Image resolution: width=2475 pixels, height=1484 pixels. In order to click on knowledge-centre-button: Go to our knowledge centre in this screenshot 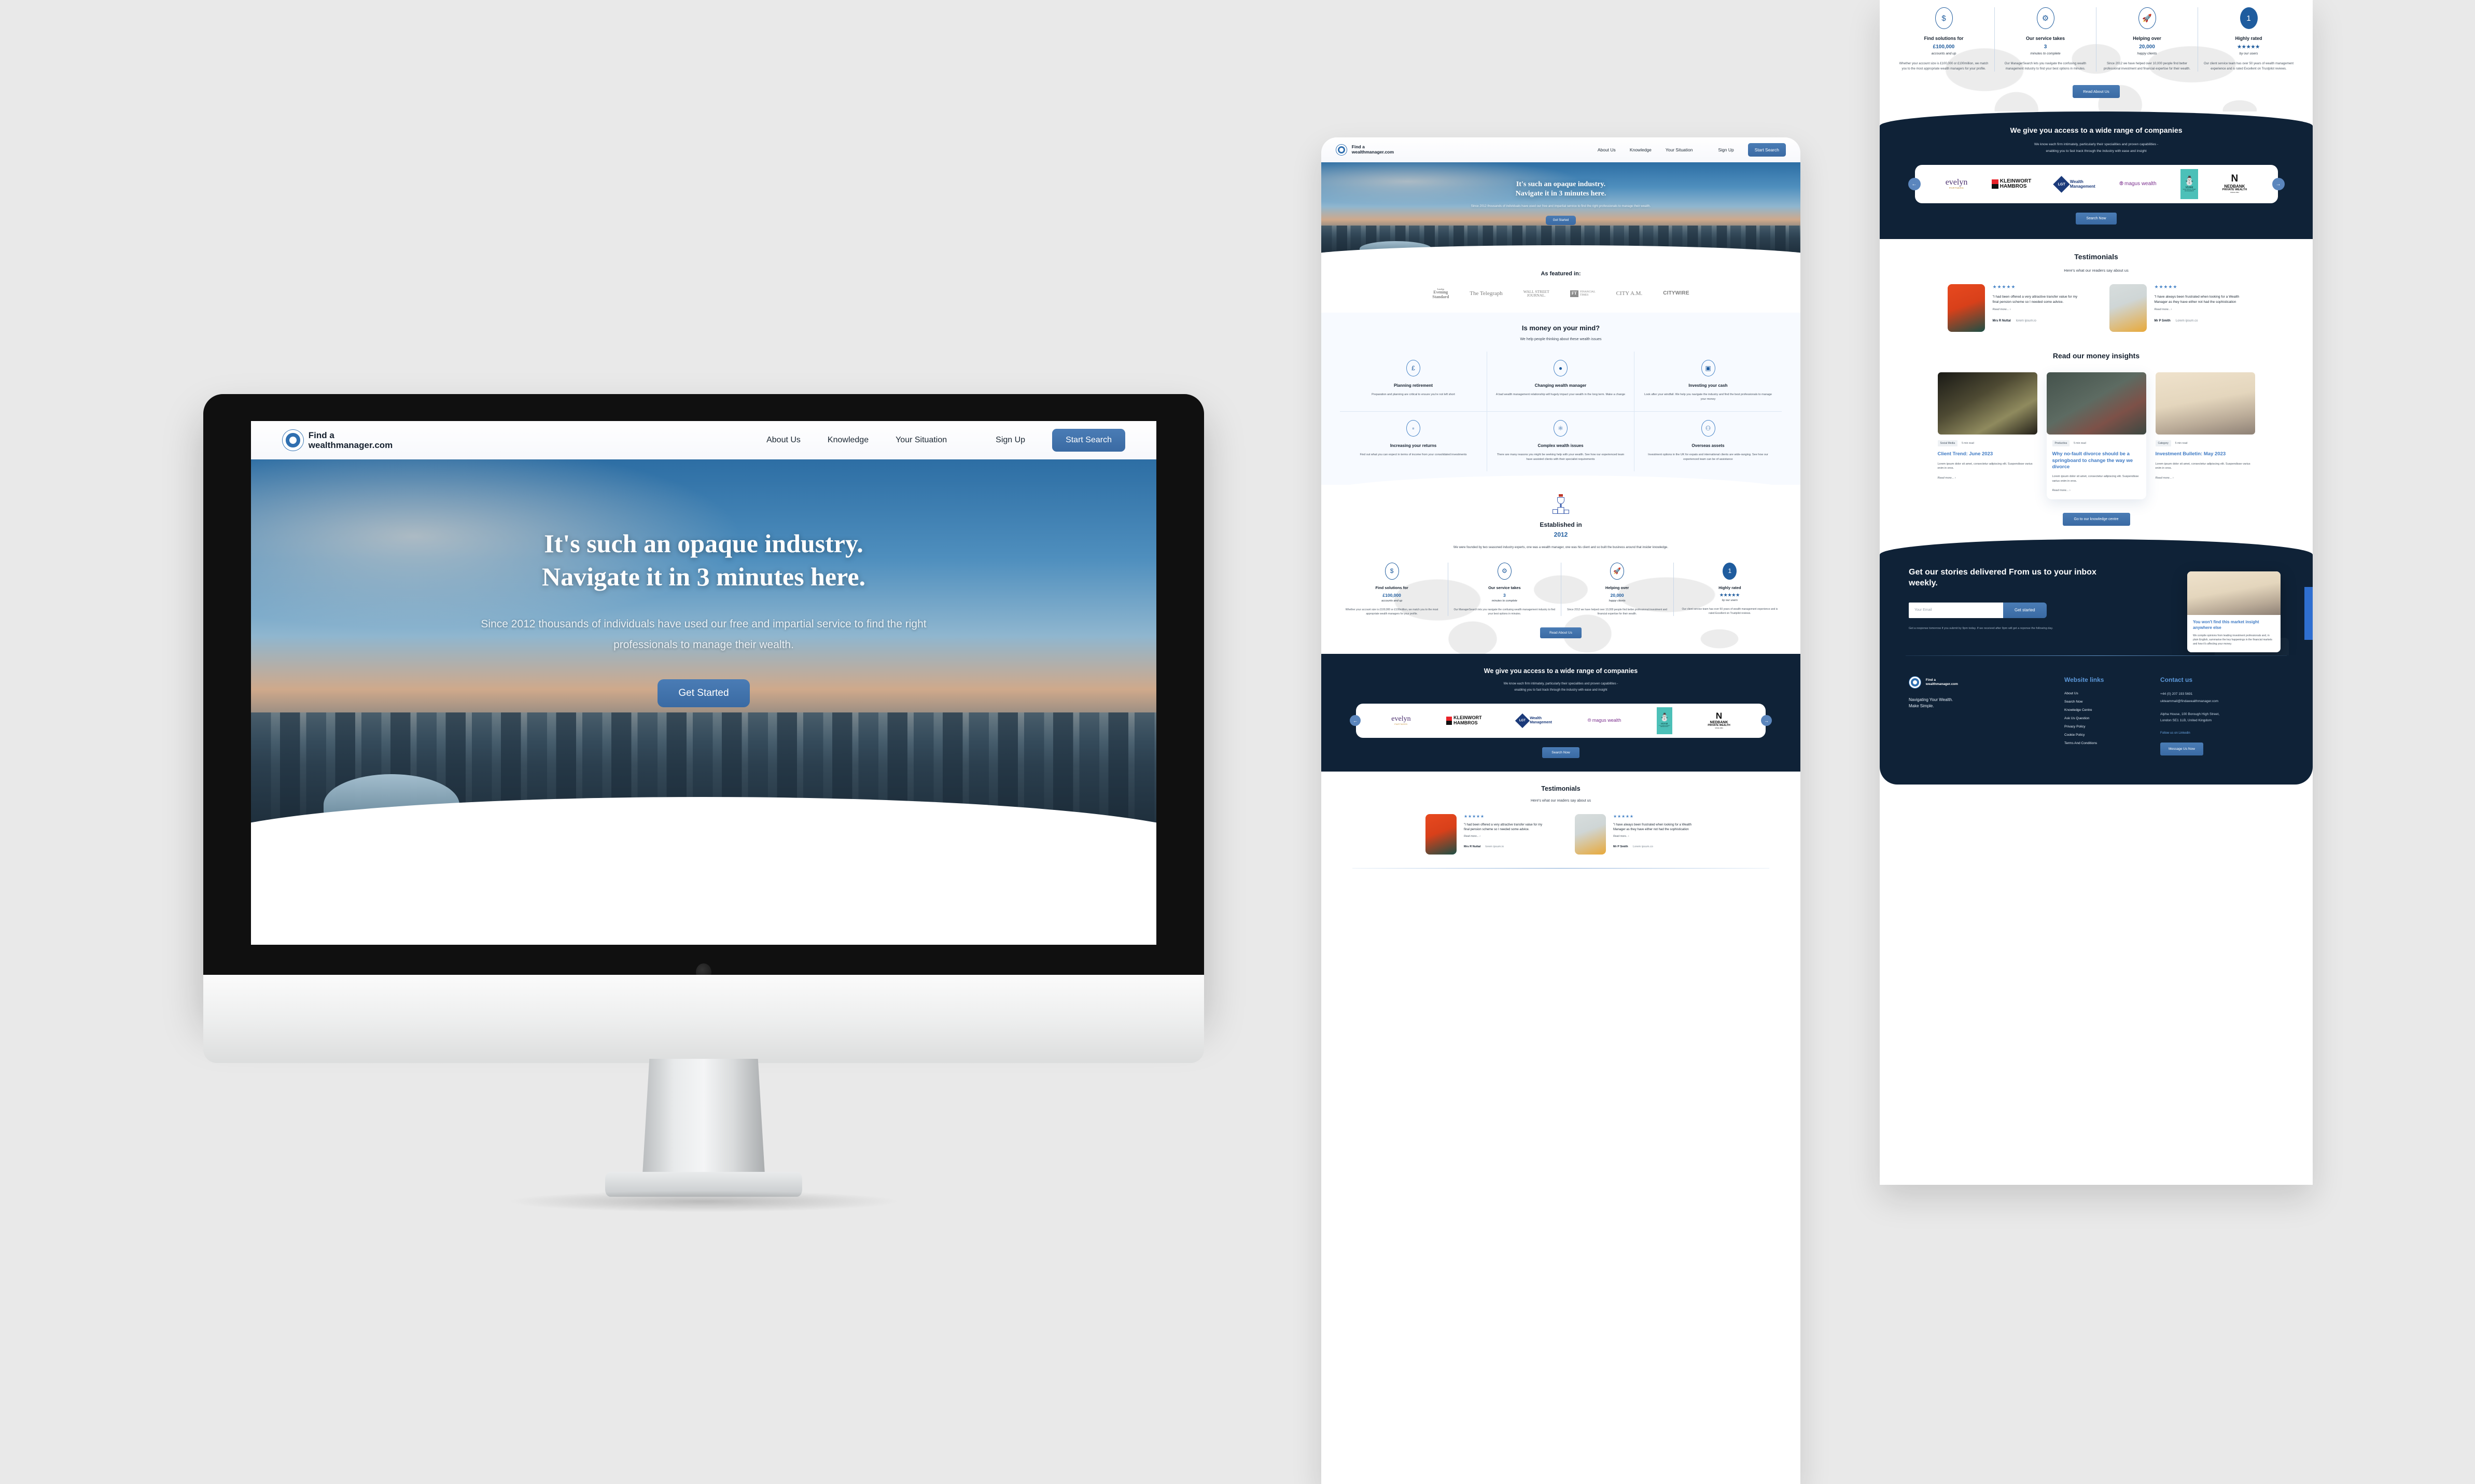, I will do `click(2096, 519)`.